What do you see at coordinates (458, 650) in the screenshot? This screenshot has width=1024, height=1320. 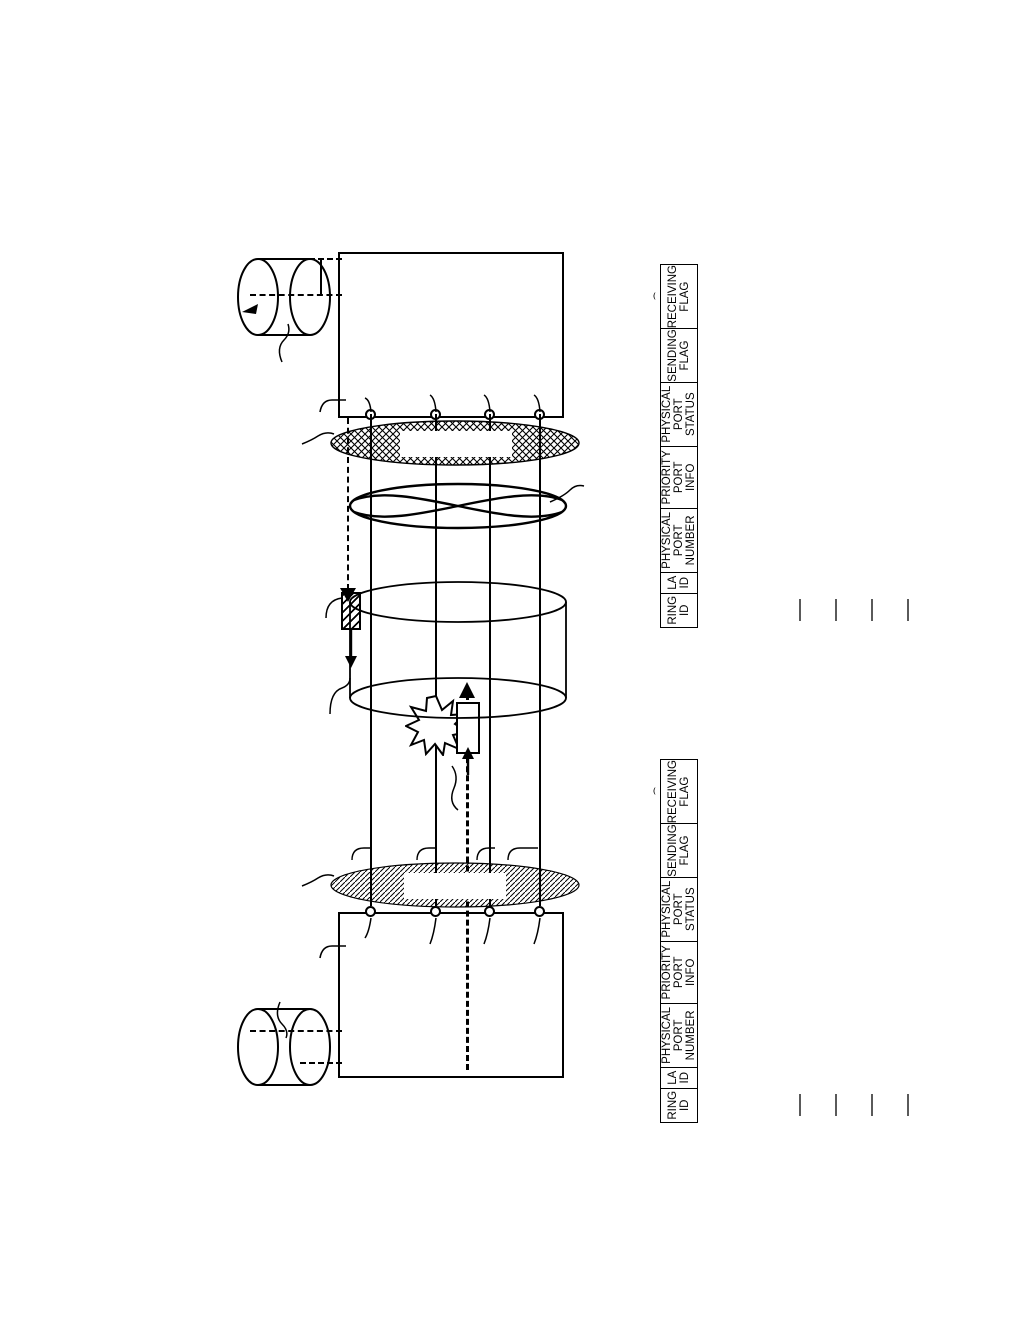 I see `lna-cylinder` at bounding box center [458, 650].